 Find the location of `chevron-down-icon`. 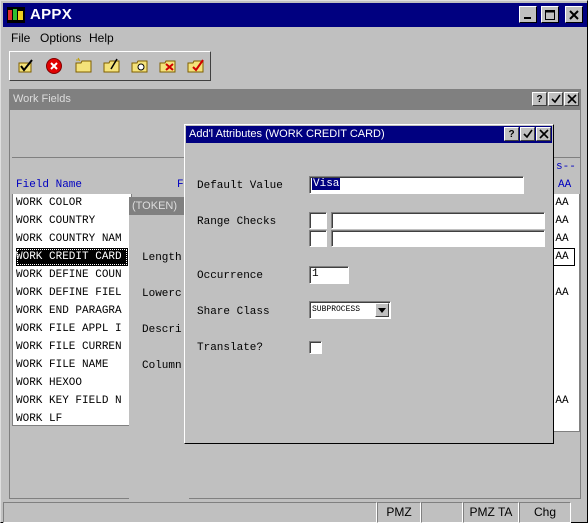

chevron-down-icon is located at coordinates (382, 310).